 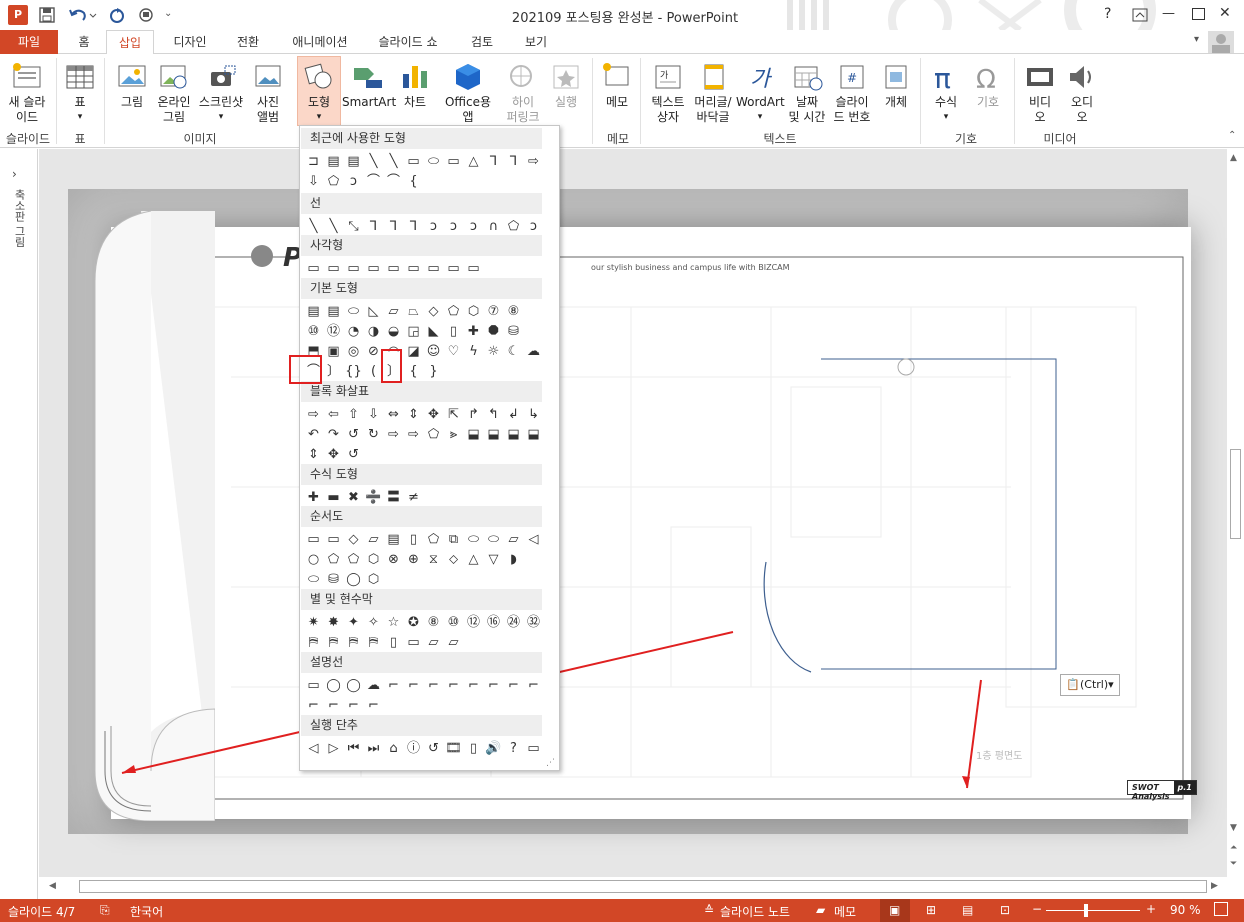 I want to click on shape-icon: ▬, so click(x=333, y=497).